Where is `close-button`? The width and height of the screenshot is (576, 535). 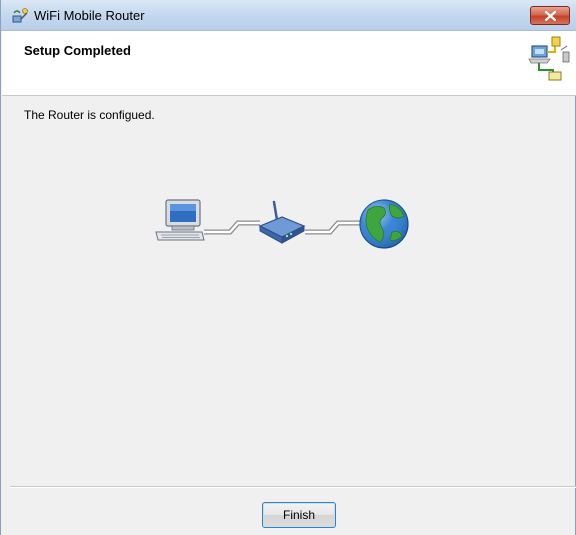 close-button is located at coordinates (550, 15).